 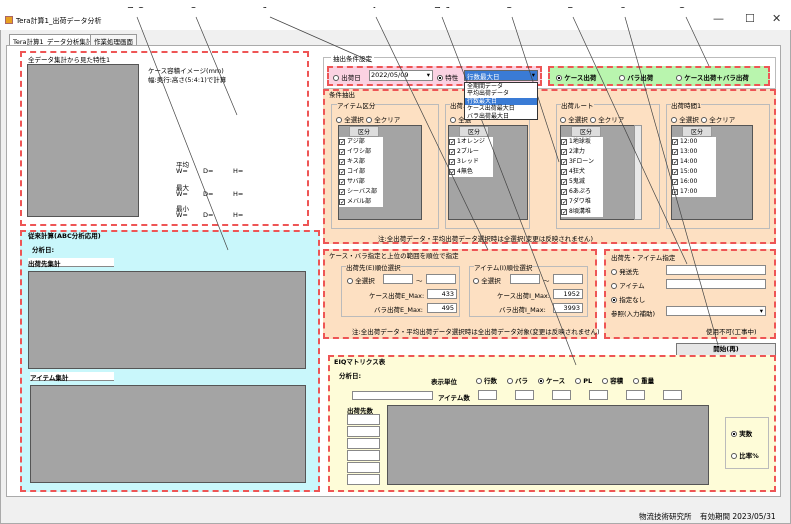 I want to click on feature-option: バラ出荷最大日, so click(x=501, y=116).